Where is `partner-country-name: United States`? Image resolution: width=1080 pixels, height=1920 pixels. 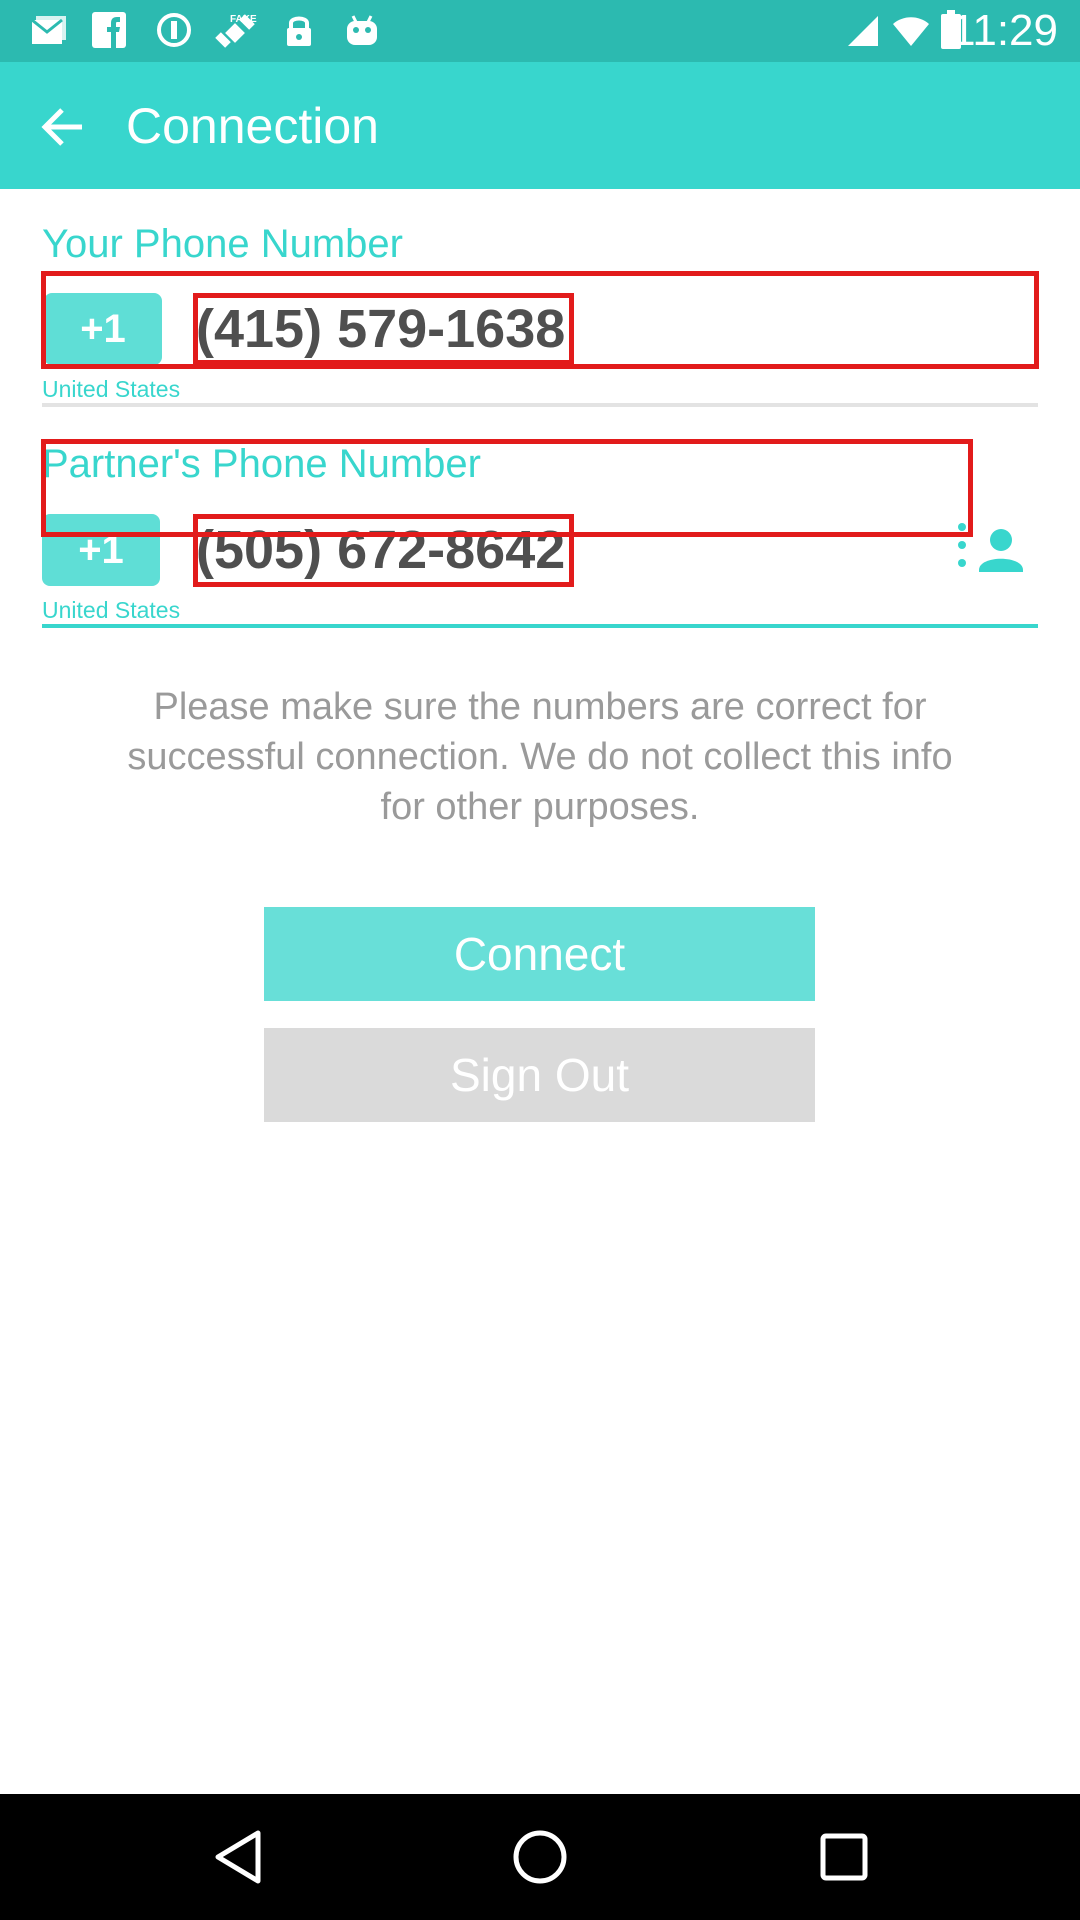
partner-country-name: United States is located at coordinates (111, 610).